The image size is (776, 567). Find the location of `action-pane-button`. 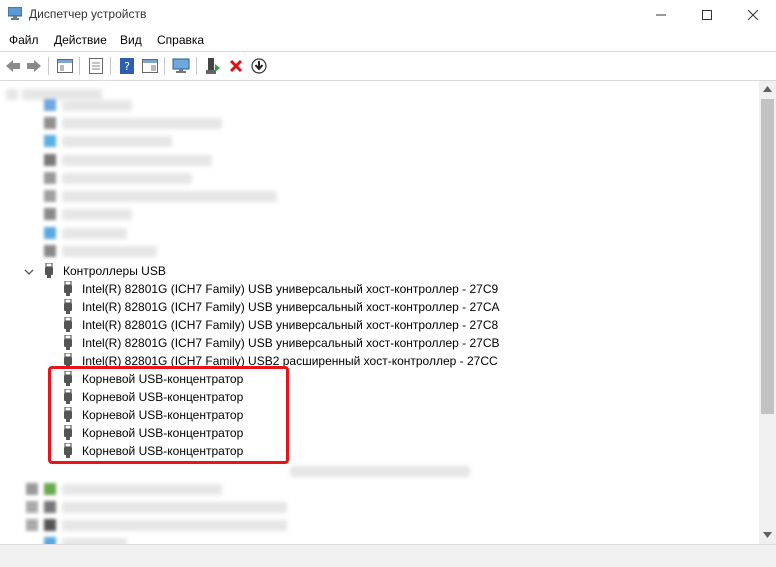

action-pane-button is located at coordinates (150, 66).